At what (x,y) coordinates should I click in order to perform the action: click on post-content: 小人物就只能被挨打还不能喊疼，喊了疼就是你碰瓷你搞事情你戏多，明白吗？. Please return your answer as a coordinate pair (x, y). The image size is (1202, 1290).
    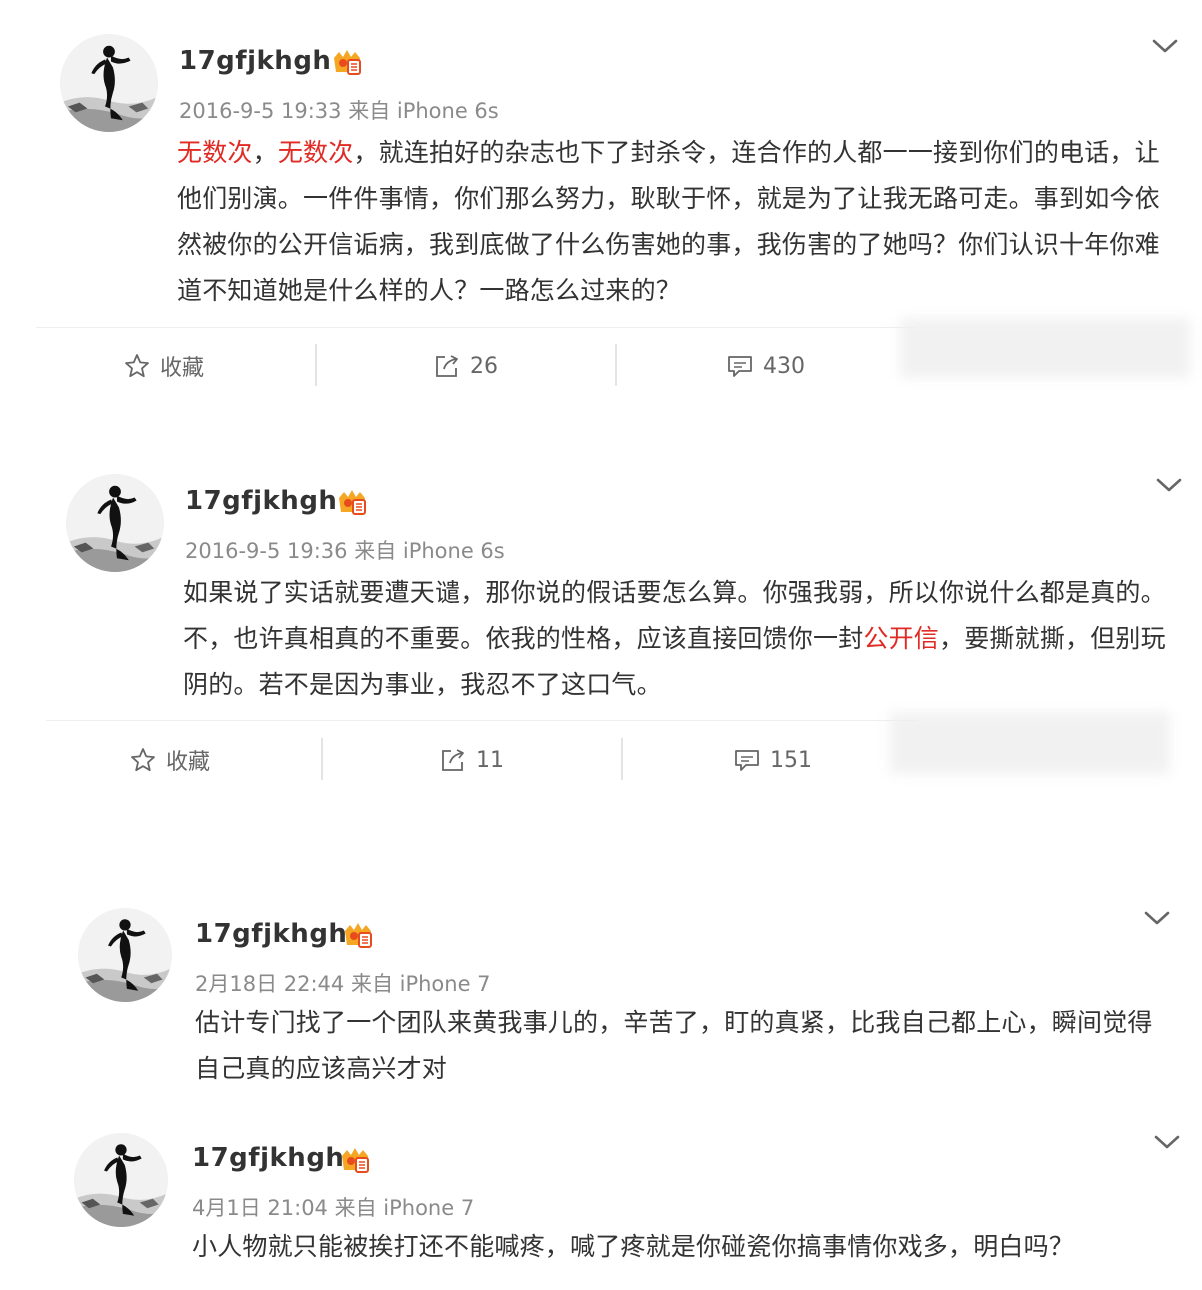
    Looking at the image, I should click on (679, 1247).